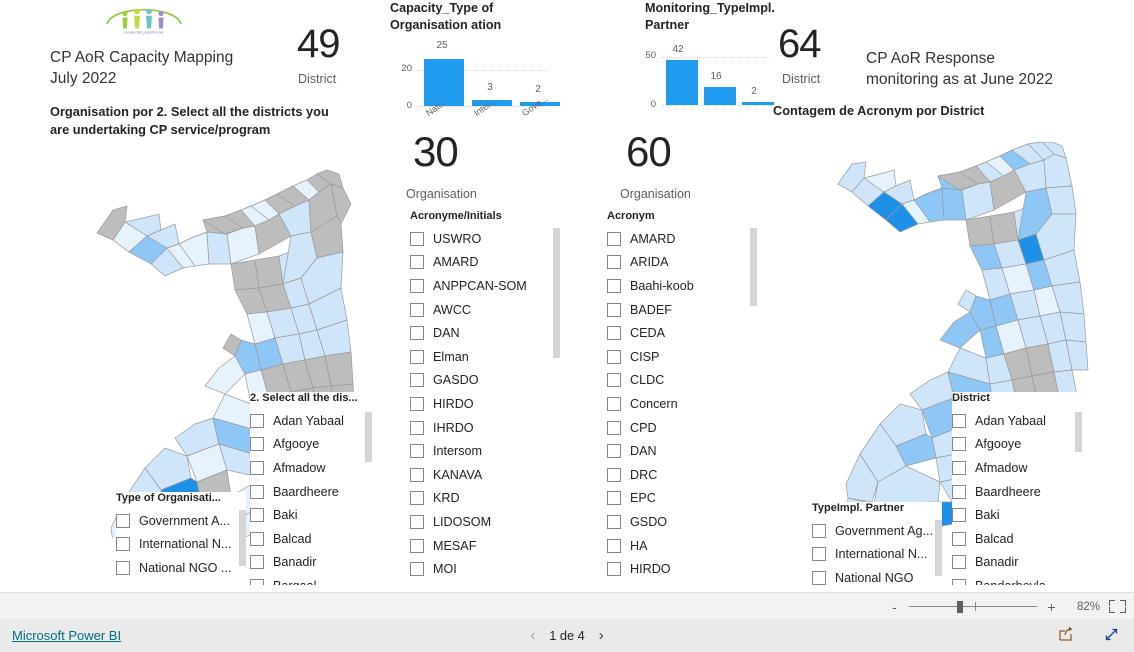 The height and width of the screenshot is (652, 1134). I want to click on list-item: KANAVA, so click(485, 475).